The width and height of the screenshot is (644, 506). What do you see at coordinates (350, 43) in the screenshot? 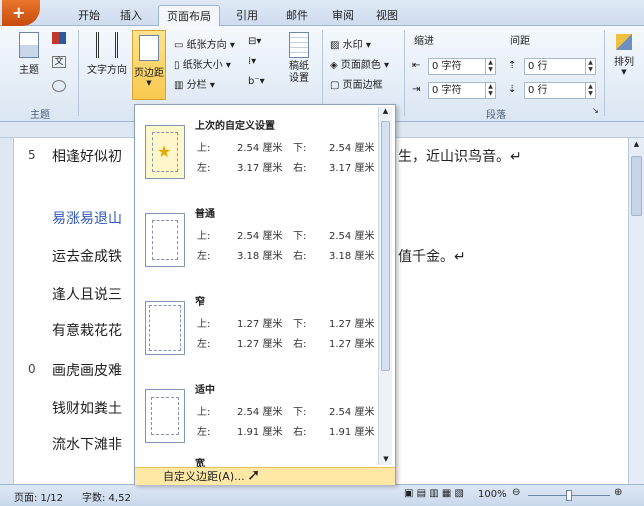
I see `watermark-button: ▨ 水印 ▾` at bounding box center [350, 43].